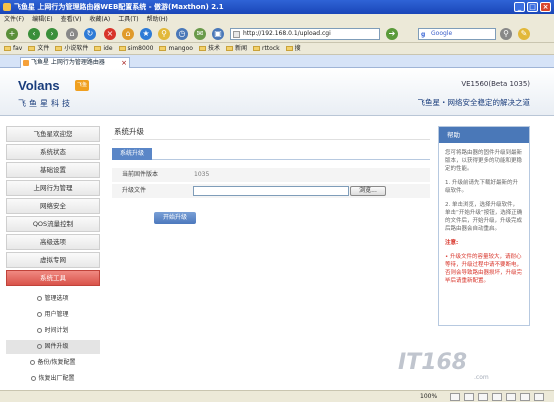 Image resolution: width=554 pixels, height=402 pixels. I want to click on close-button: ×, so click(545, 7).